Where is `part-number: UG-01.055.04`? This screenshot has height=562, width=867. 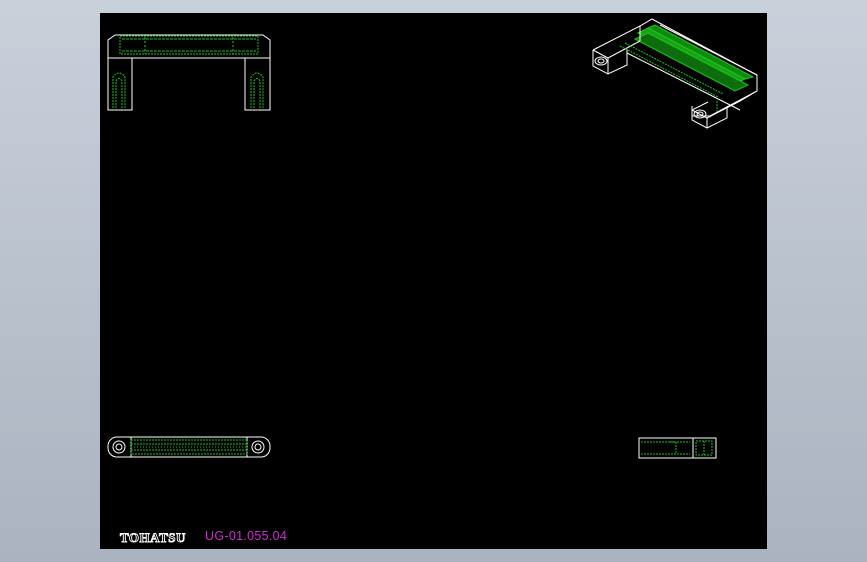
part-number: UG-01.055.04 is located at coordinates (246, 536).